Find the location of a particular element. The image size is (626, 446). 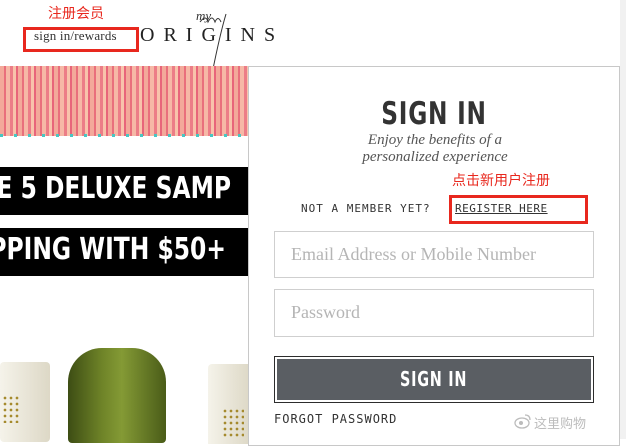

sign-in-button: SIGN IN is located at coordinates (434, 379).